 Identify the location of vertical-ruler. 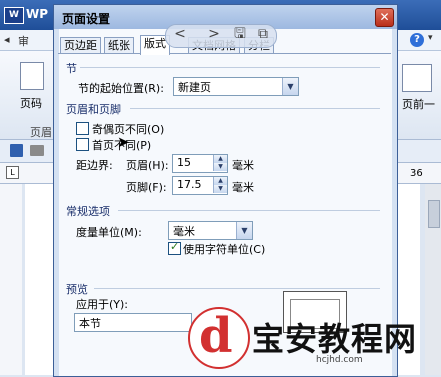
(11, 279).